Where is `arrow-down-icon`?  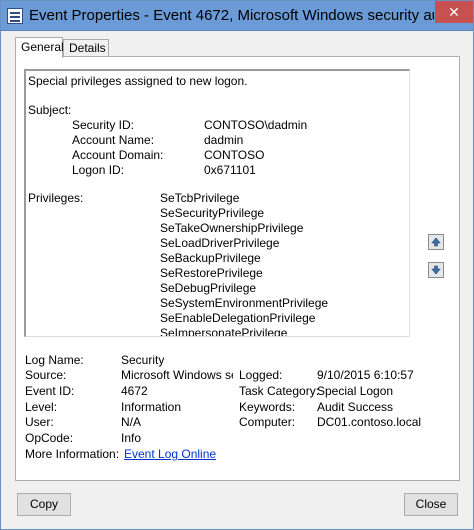
arrow-down-icon is located at coordinates (436, 270).